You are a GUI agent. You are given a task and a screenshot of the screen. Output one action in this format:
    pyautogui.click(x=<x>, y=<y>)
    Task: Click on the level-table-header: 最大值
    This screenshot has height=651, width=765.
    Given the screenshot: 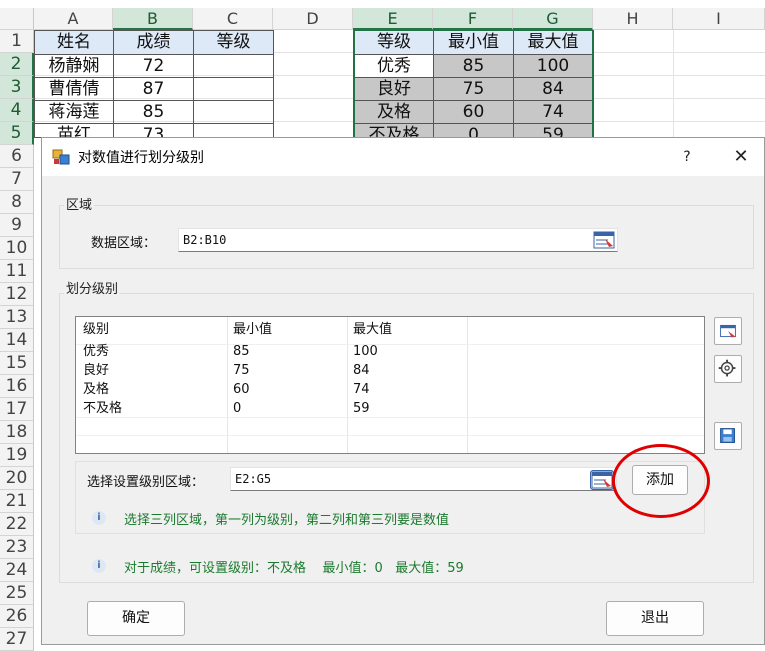 What is the action you would take?
    pyautogui.click(x=552, y=42)
    